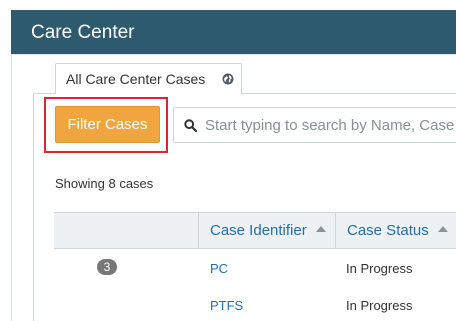 The height and width of the screenshot is (321, 456). I want to click on column-case-identifier: Case Identifier, so click(266, 230).